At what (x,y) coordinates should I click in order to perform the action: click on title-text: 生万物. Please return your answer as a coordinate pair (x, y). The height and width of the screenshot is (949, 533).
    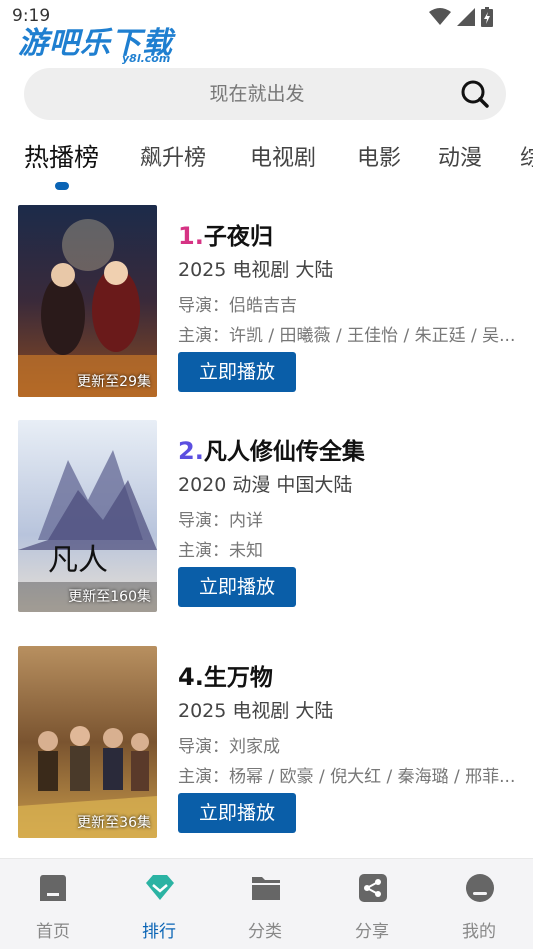
    Looking at the image, I should click on (238, 678).